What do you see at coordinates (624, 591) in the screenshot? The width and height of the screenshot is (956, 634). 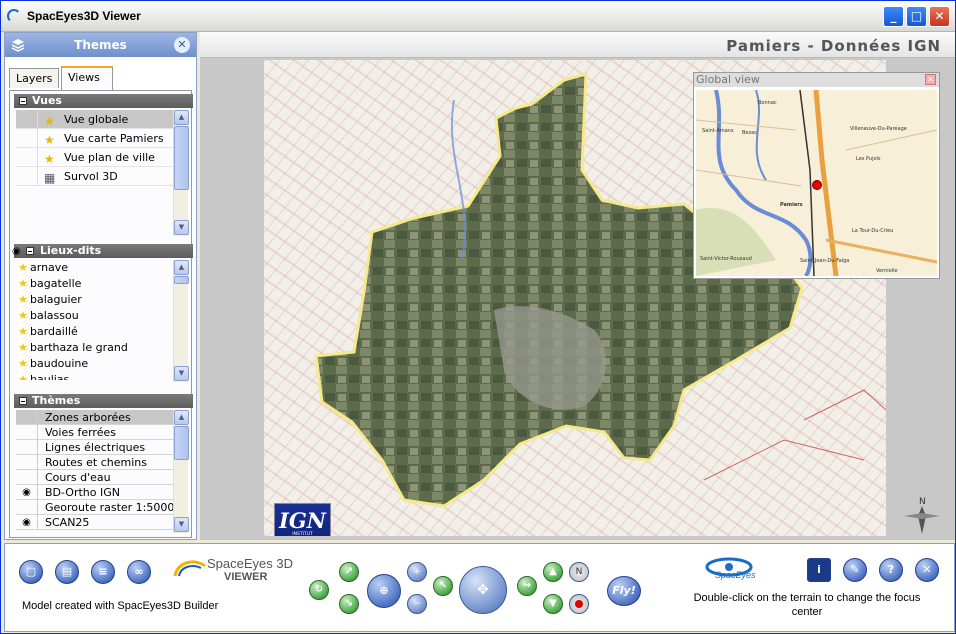 I see `fly-button: Fly!` at bounding box center [624, 591].